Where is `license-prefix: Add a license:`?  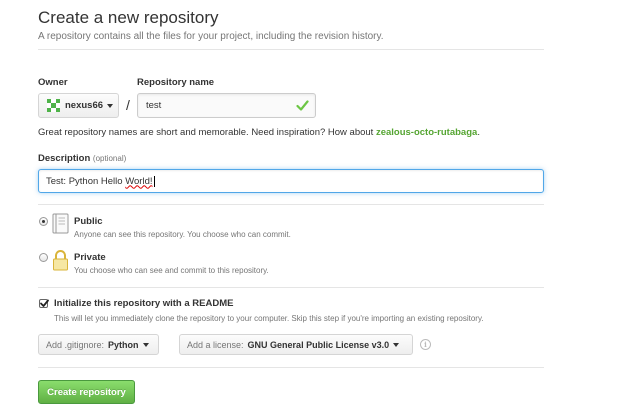 license-prefix: Add a license: is located at coordinates (215, 344).